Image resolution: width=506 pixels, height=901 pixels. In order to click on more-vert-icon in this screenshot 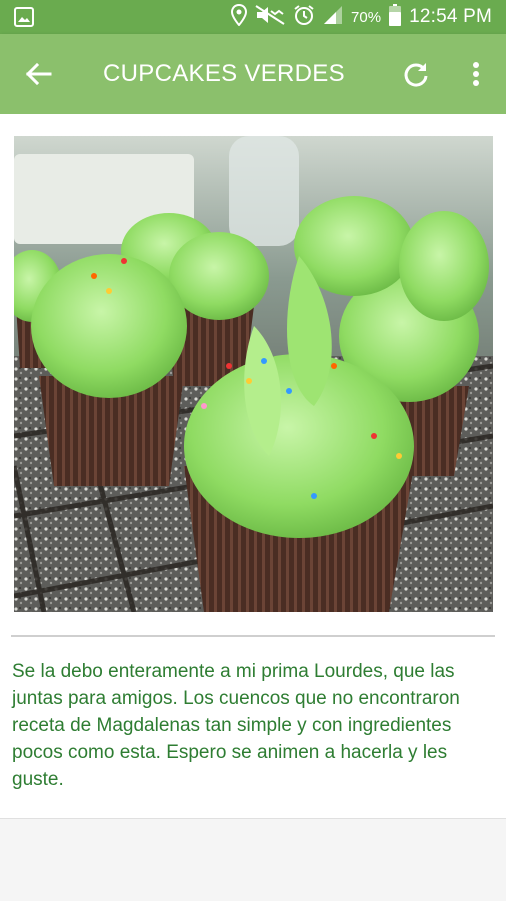, I will do `click(476, 74)`.